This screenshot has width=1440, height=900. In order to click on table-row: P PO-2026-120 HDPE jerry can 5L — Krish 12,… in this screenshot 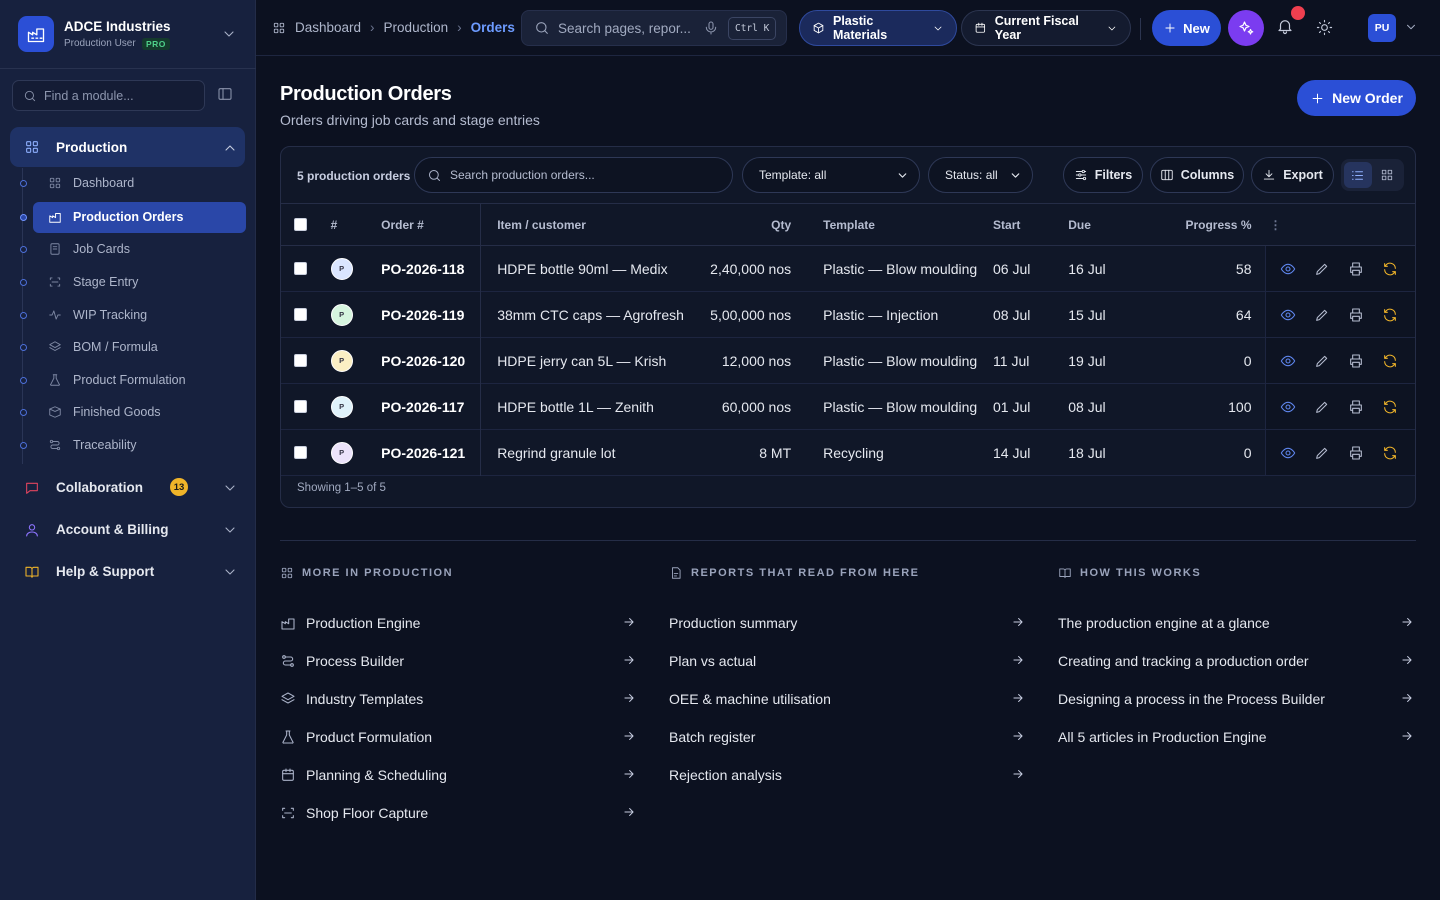, I will do `click(848, 360)`.